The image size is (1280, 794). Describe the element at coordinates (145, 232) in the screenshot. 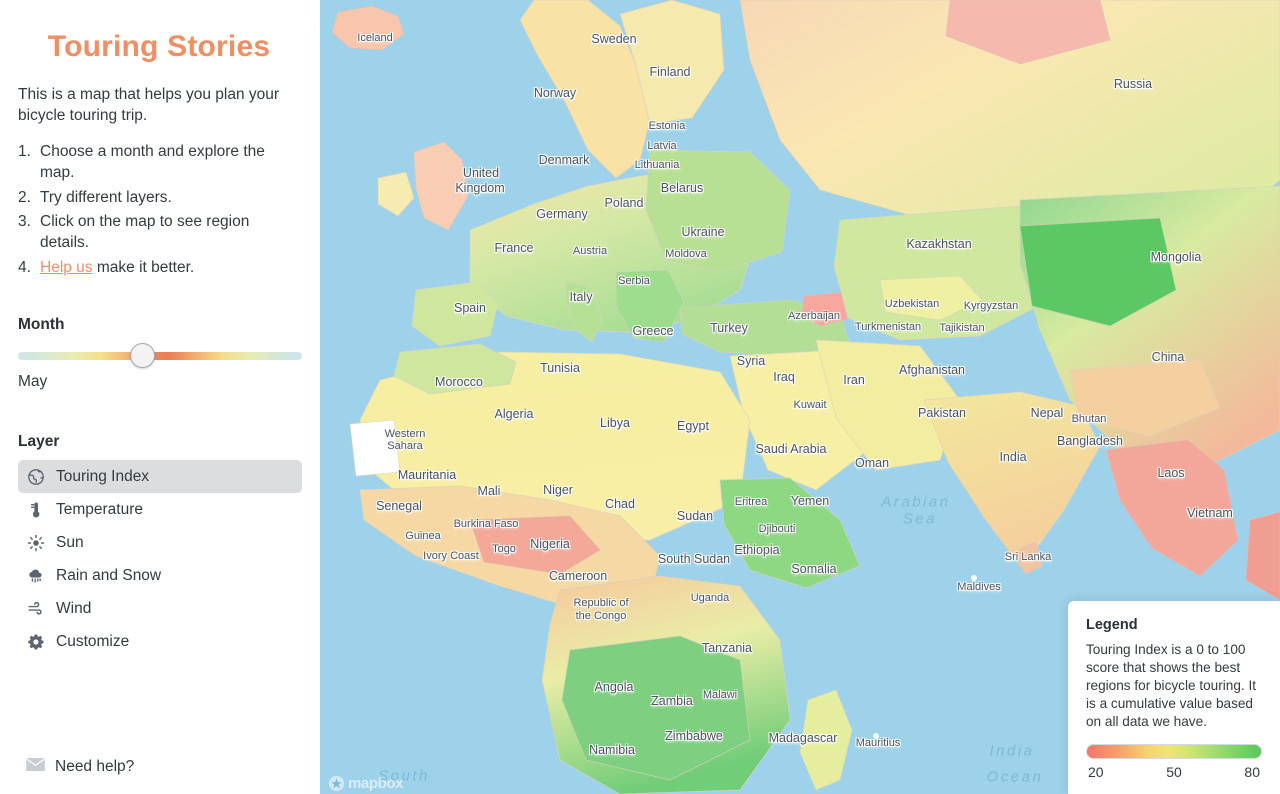

I see `step-text: Click on the map to see region details.` at that location.